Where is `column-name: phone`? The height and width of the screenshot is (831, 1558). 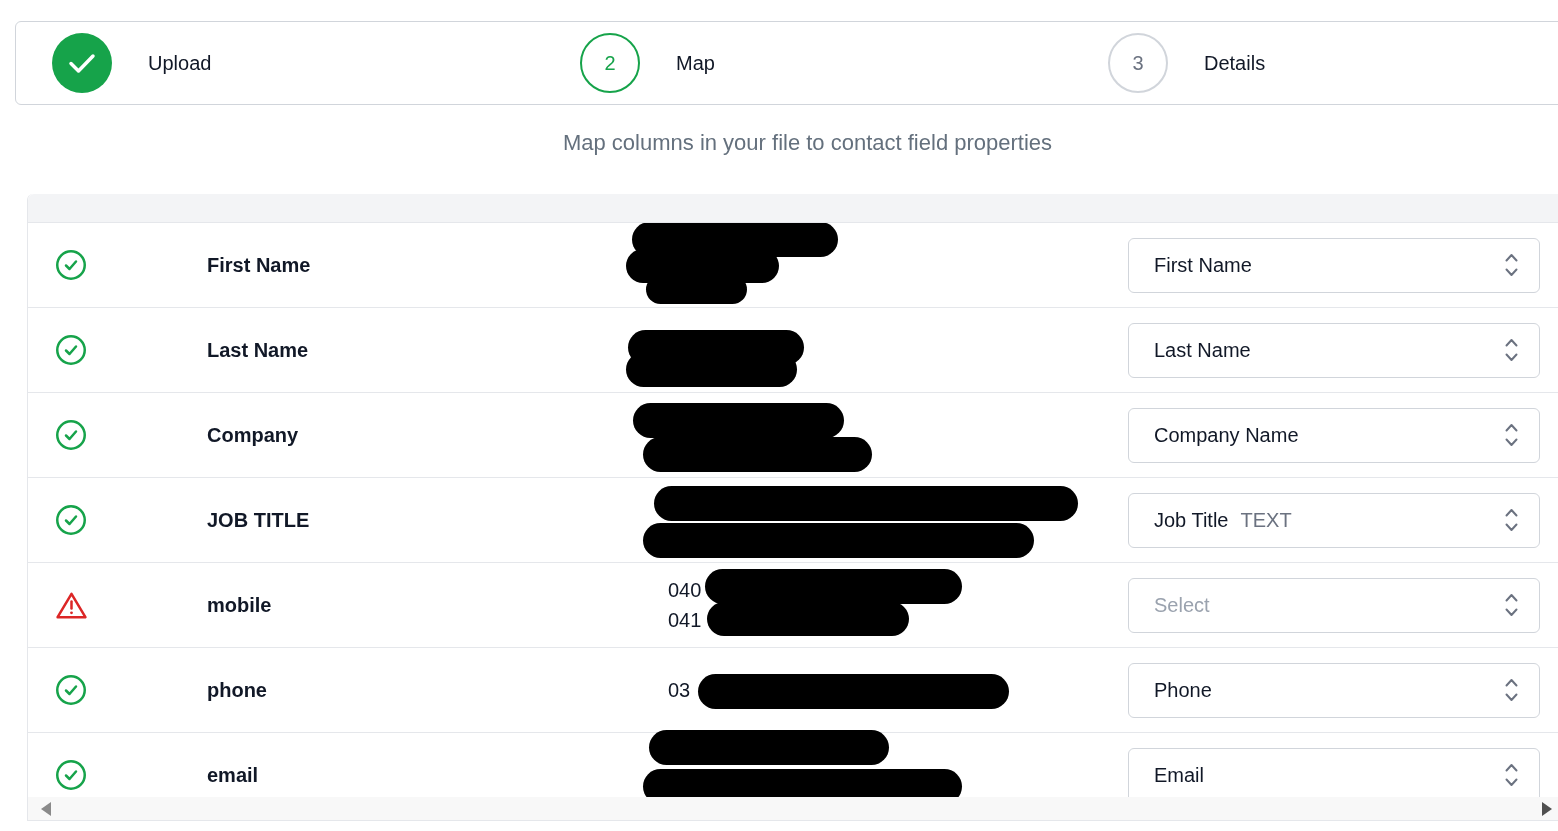
column-name: phone is located at coordinates (237, 690).